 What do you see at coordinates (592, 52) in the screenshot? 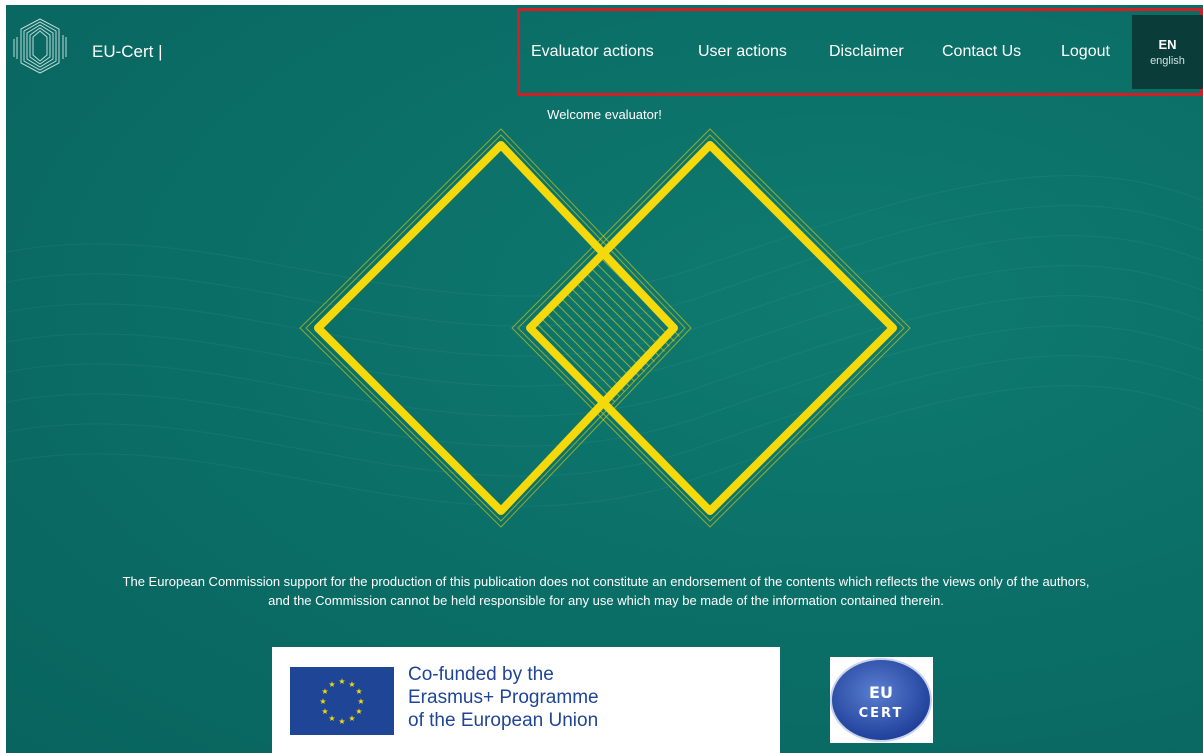
I see `nav-evaluator-actions: Evaluator actions` at bounding box center [592, 52].